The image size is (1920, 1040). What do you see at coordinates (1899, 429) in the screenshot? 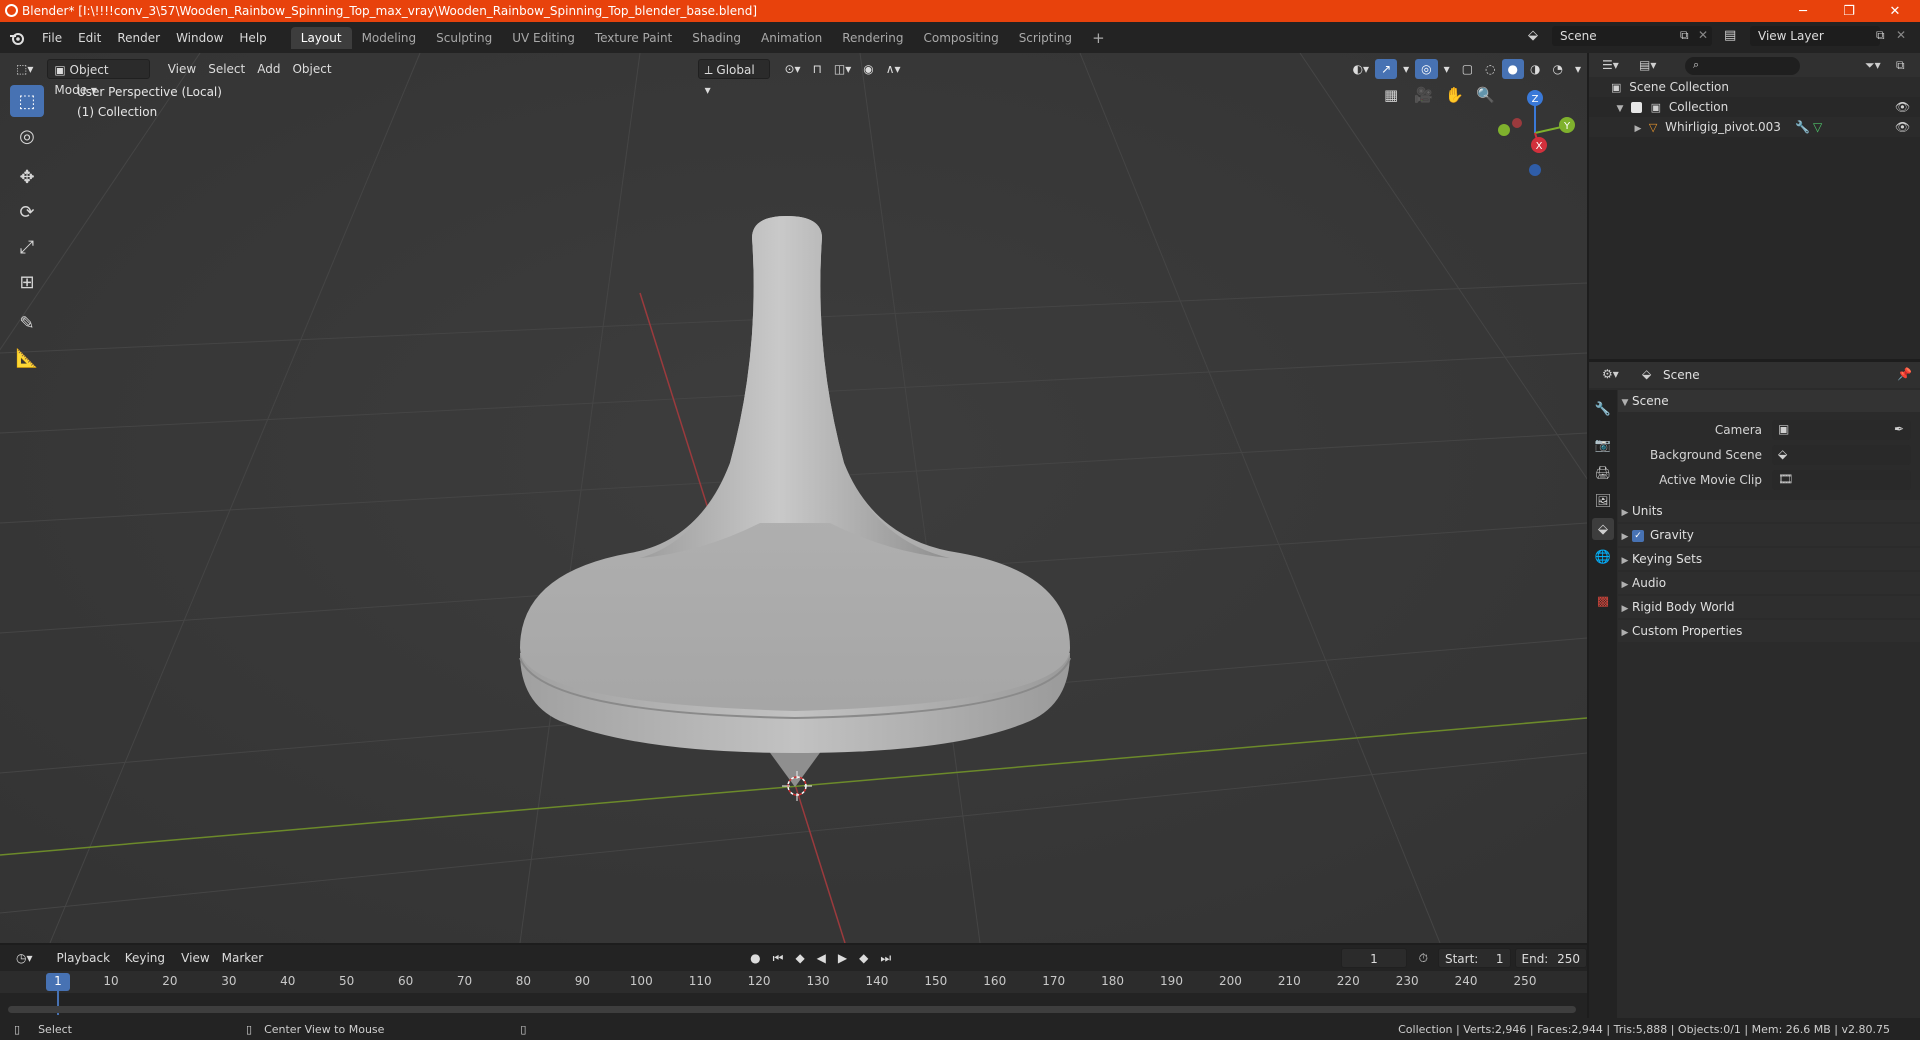
I see `eyedropper-icon: ✒` at bounding box center [1899, 429].